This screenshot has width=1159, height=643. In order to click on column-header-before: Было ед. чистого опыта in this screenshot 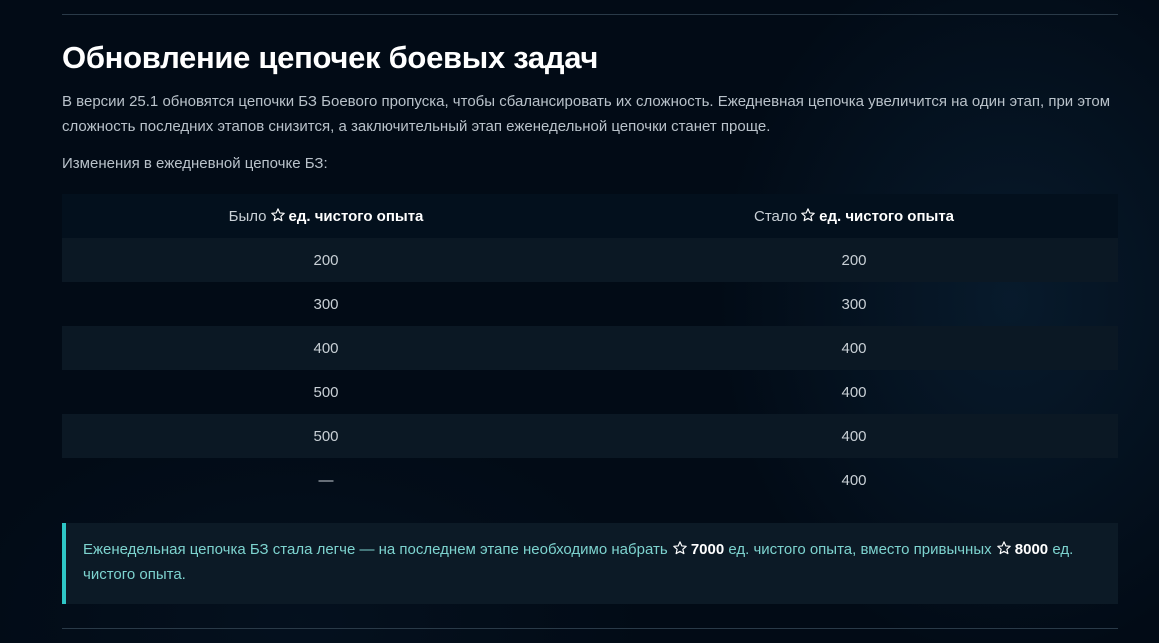, I will do `click(326, 216)`.